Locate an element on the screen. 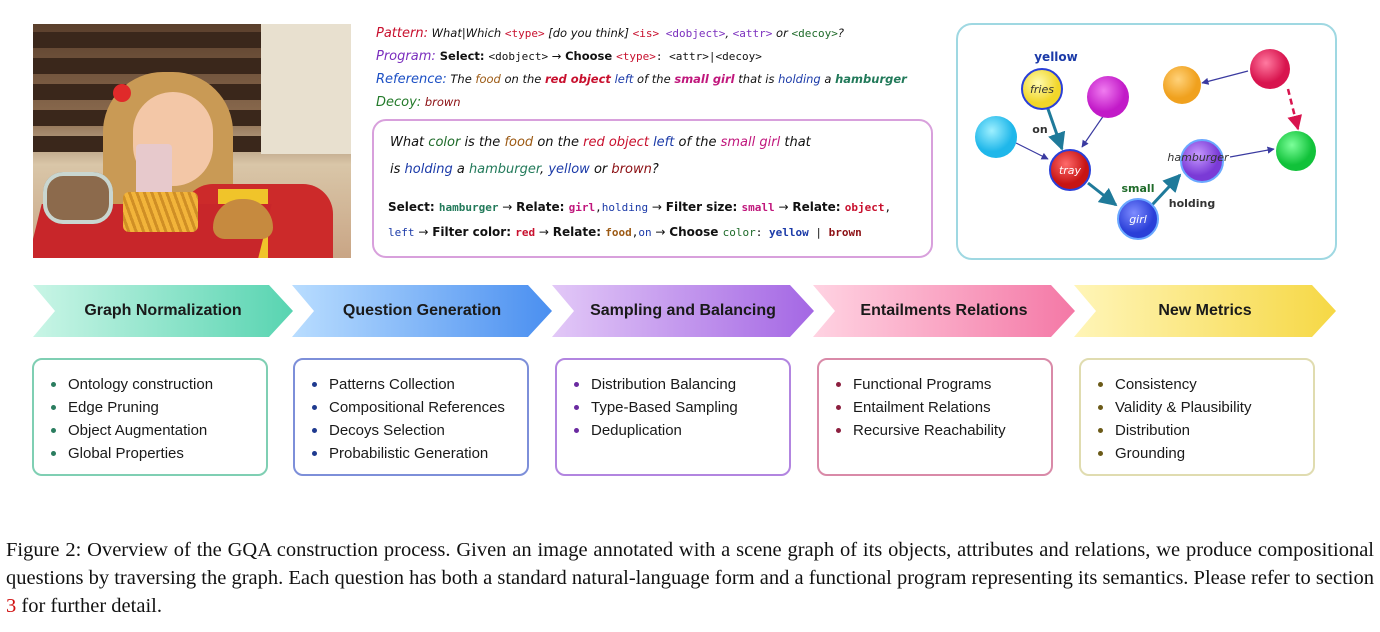  edge-pink-green-dashed is located at coordinates (1294, 109).